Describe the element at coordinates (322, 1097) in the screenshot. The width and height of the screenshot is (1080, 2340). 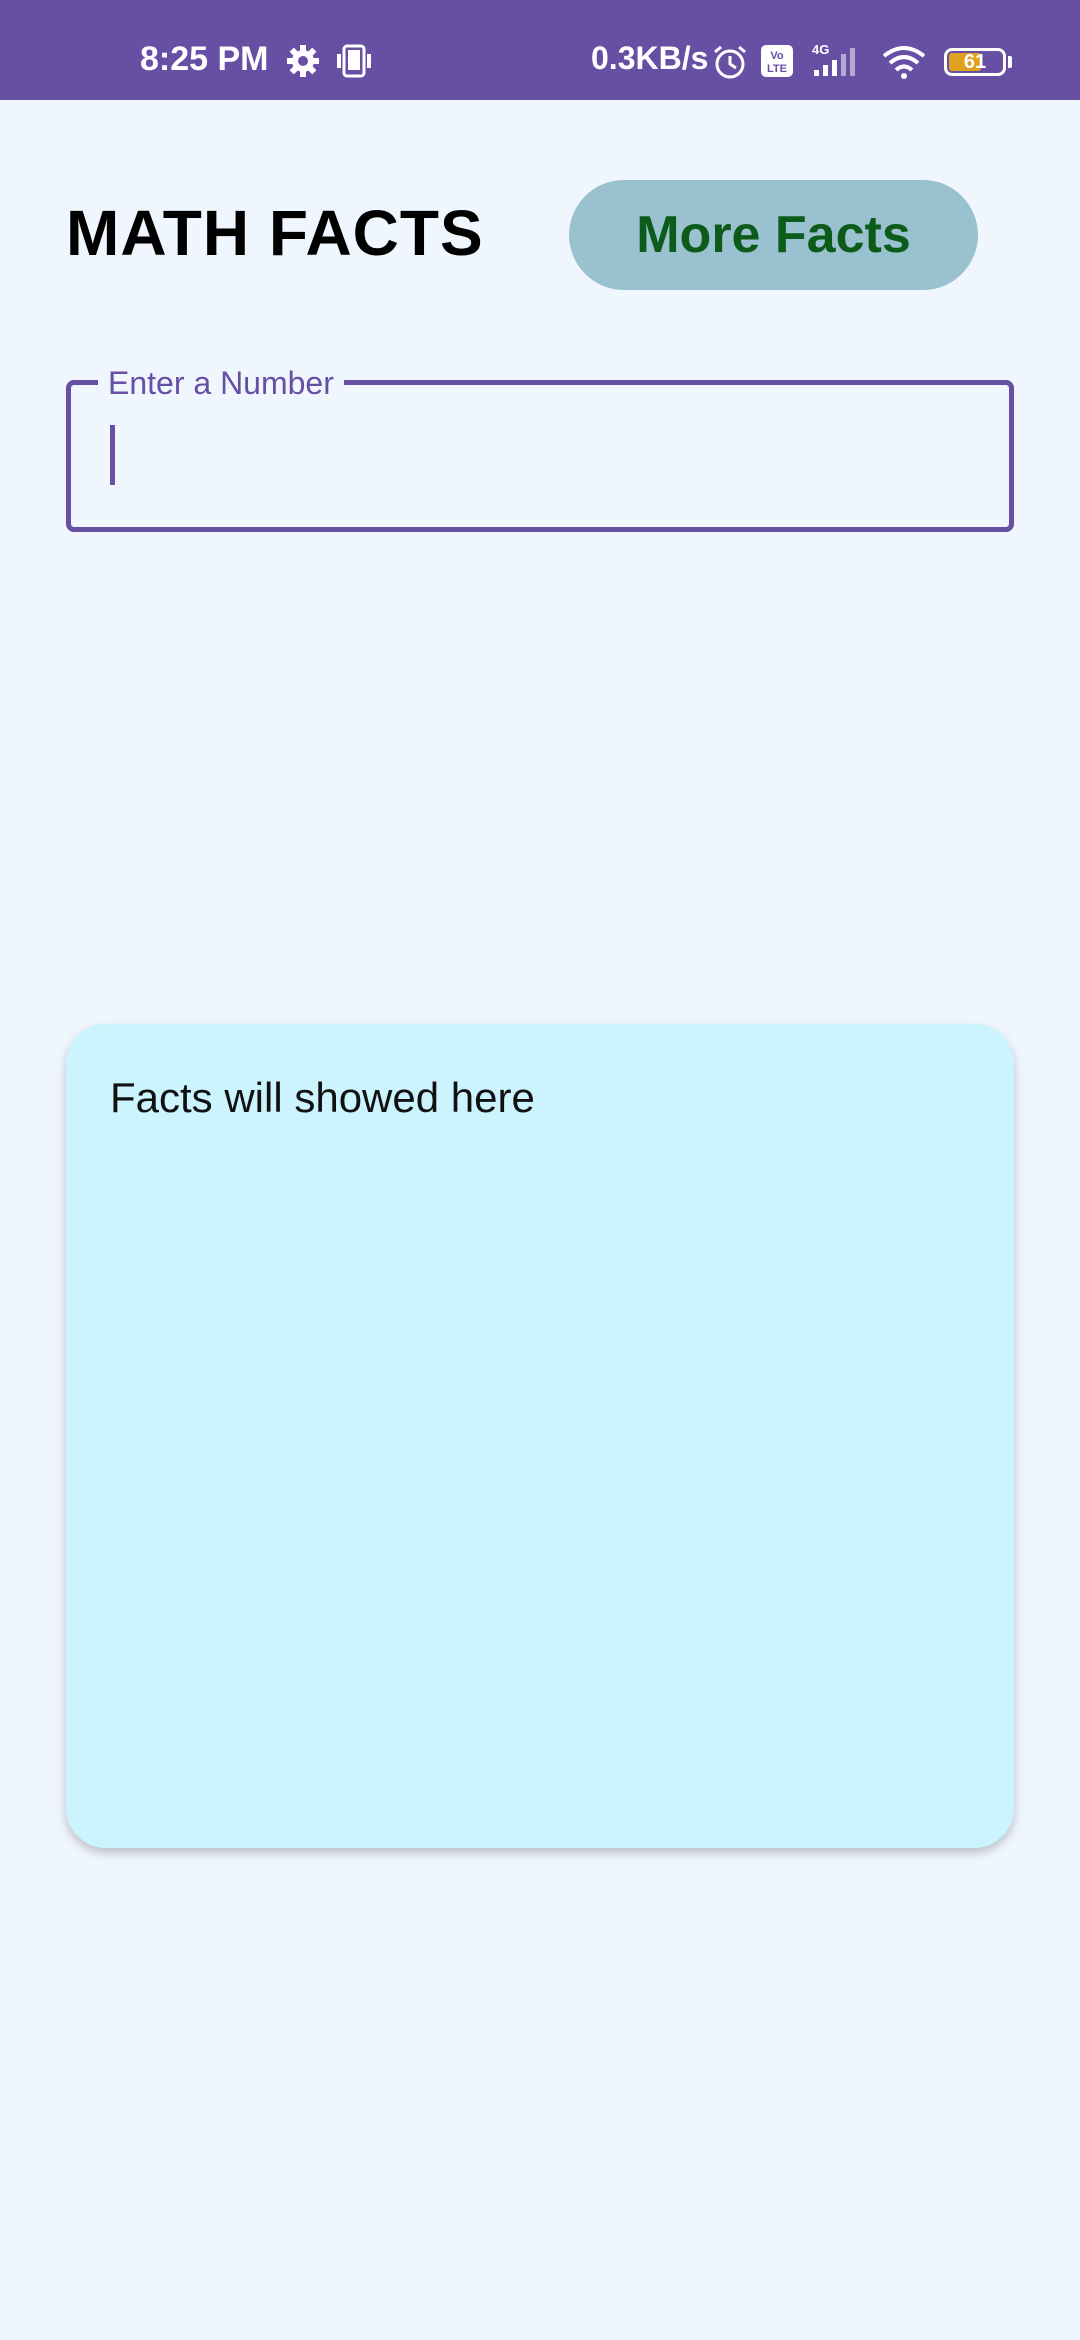
I see `facts-text: Facts will showed here` at that location.